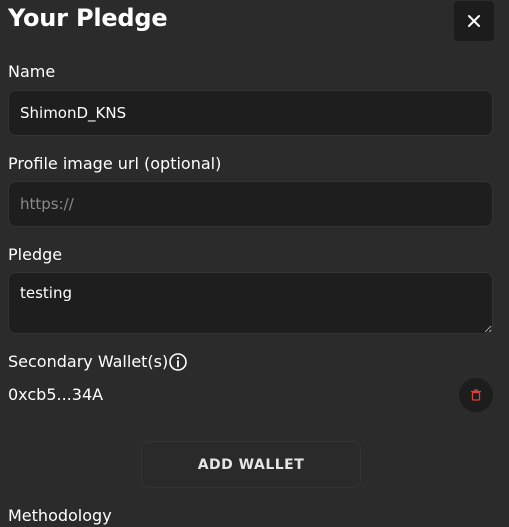  I want to click on pledge-label: Pledge, so click(35, 254).